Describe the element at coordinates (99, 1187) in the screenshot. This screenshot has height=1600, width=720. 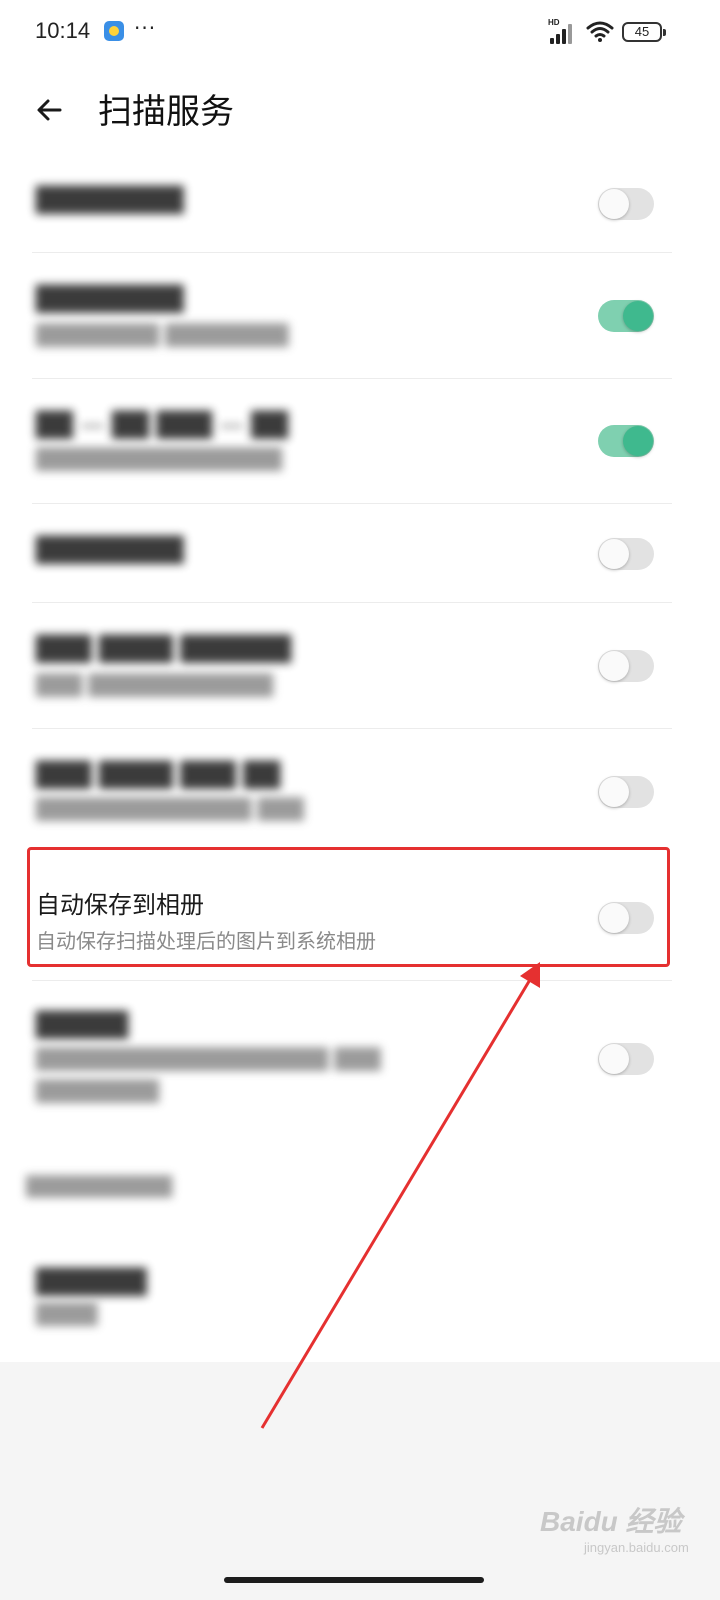
I see `section-label: ██████████` at that location.